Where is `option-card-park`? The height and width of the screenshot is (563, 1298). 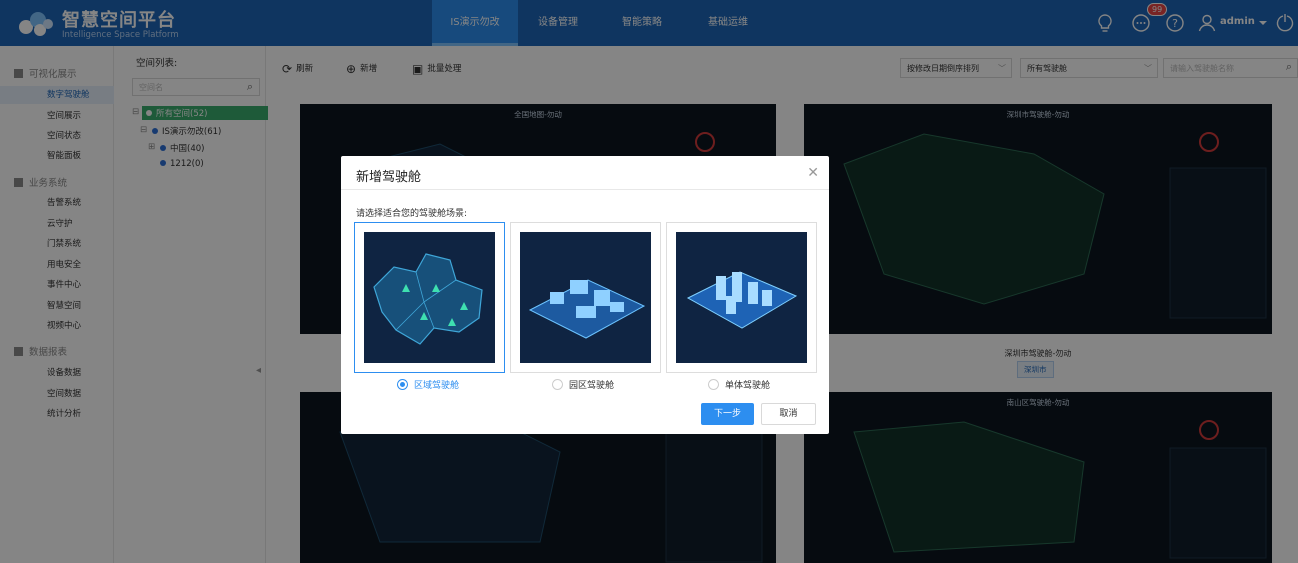
option-card-park is located at coordinates (585, 297).